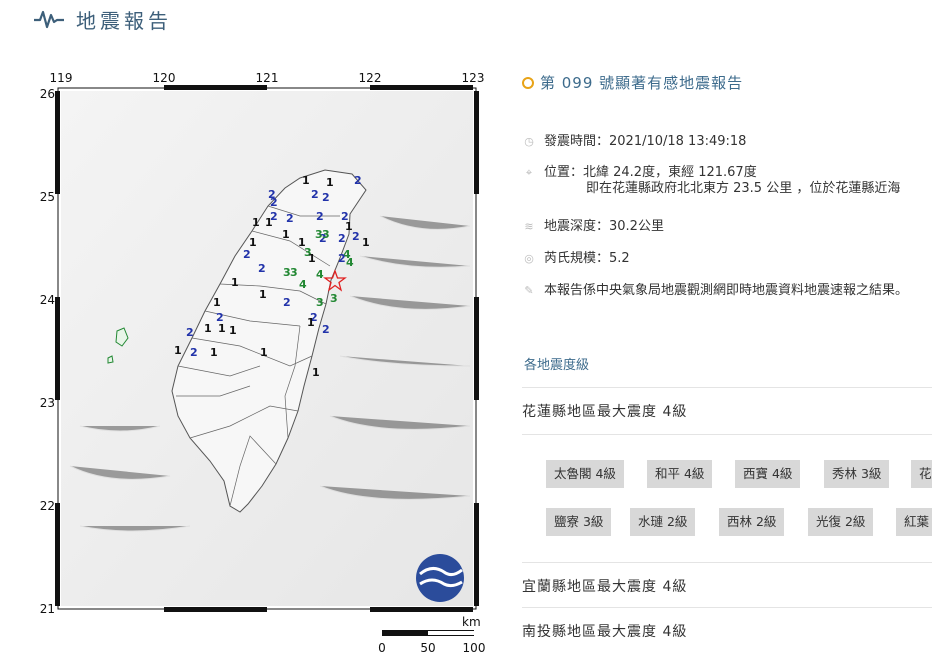 The height and width of the screenshot is (660, 932). What do you see at coordinates (164, 78) in the screenshot?
I see `lon-tick: 120` at bounding box center [164, 78].